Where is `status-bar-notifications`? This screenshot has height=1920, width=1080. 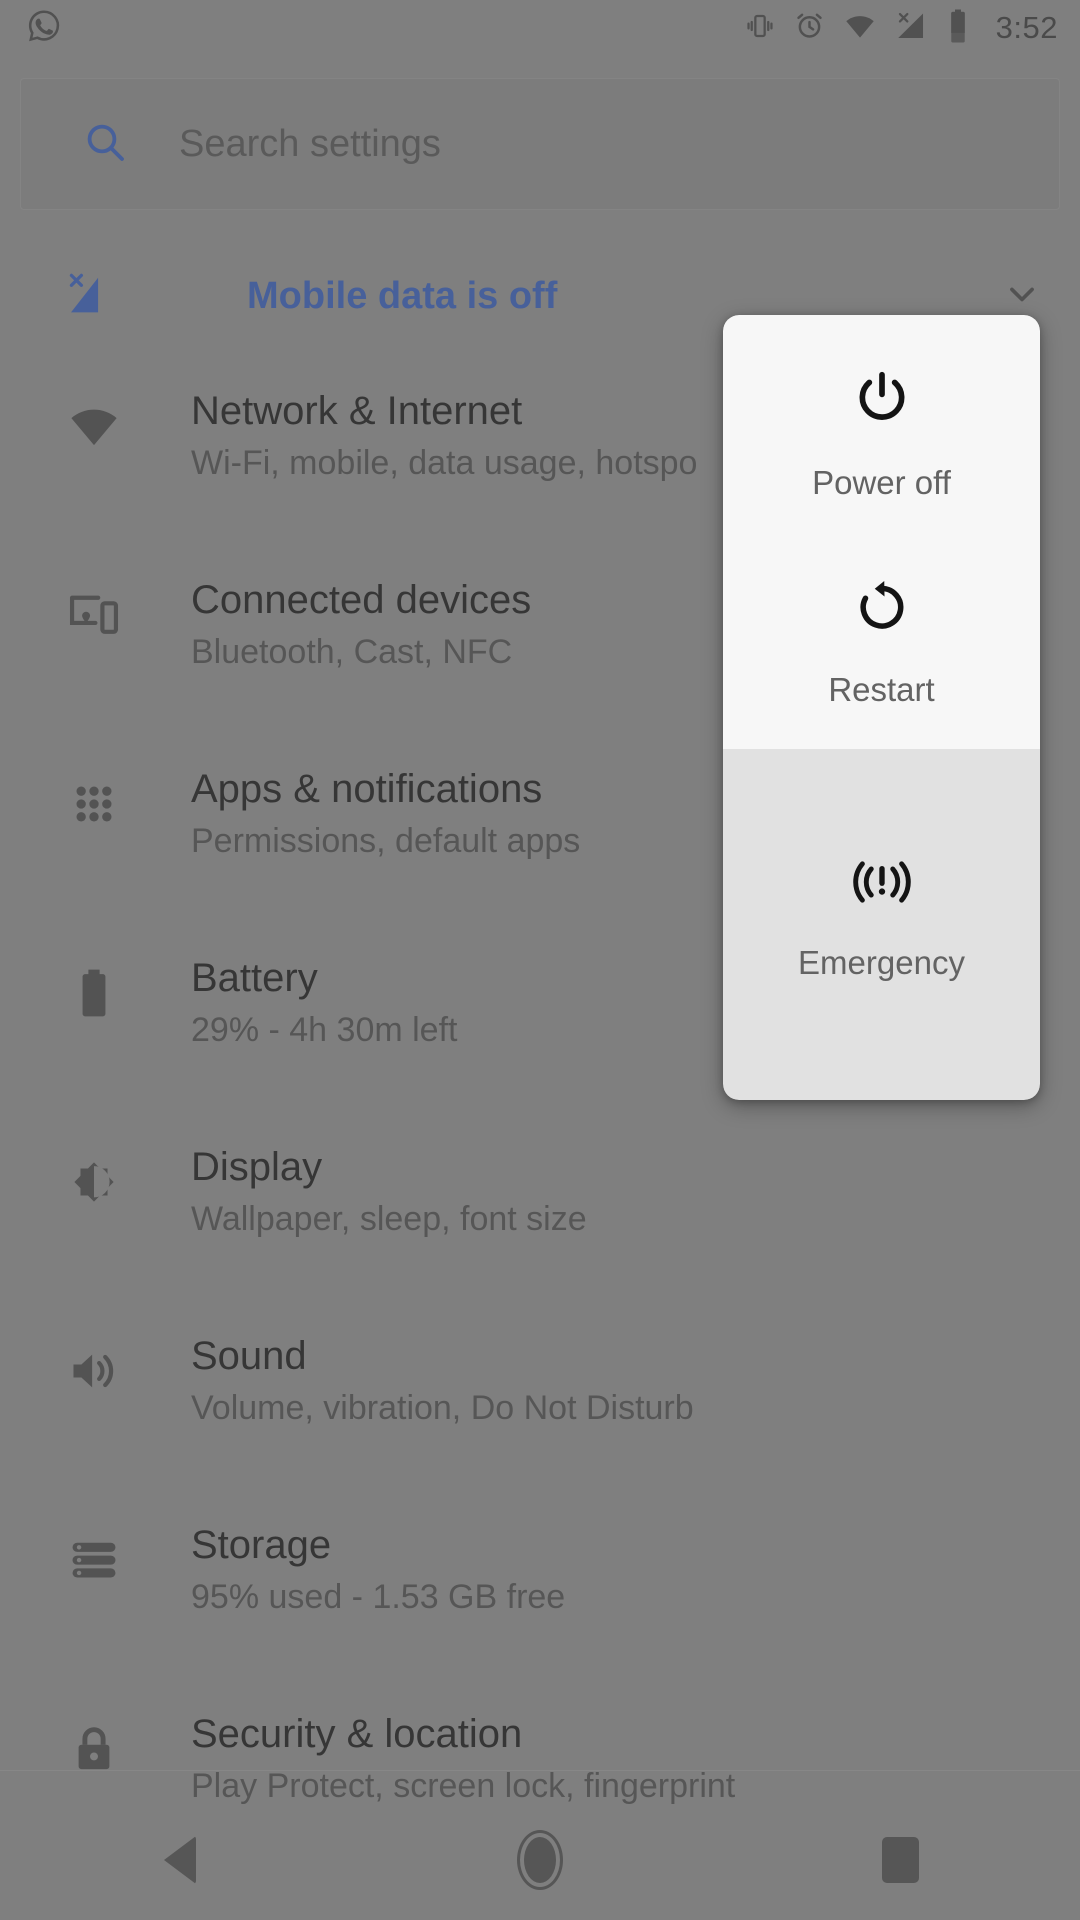
status-bar-notifications is located at coordinates (44, 28).